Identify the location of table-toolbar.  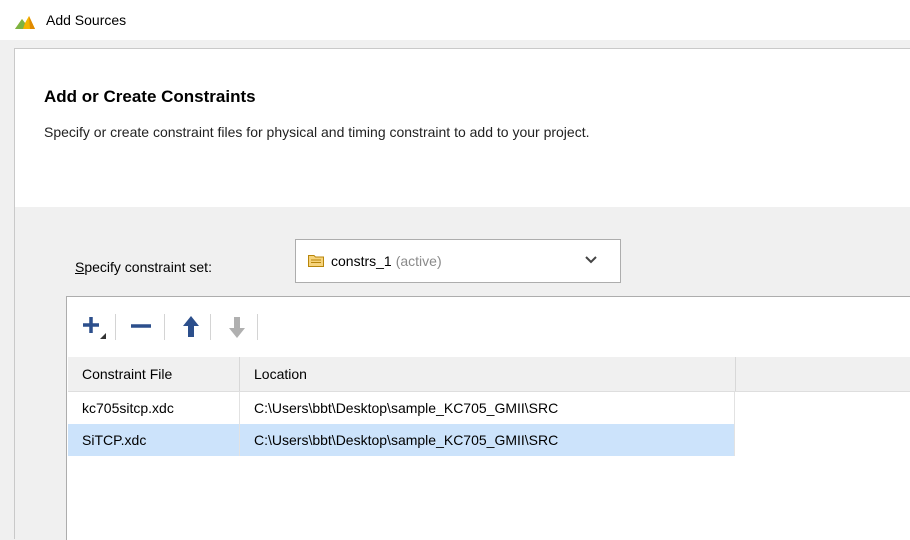
(488, 327).